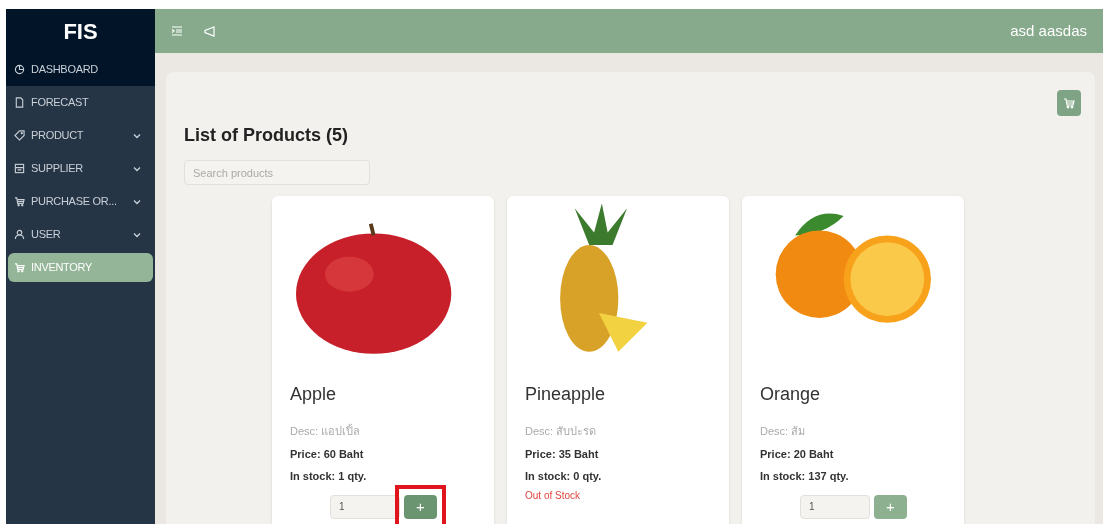 The image size is (1103, 524). Describe the element at coordinates (80, 102) in the screenshot. I see `nav-item: FORECAST` at that location.